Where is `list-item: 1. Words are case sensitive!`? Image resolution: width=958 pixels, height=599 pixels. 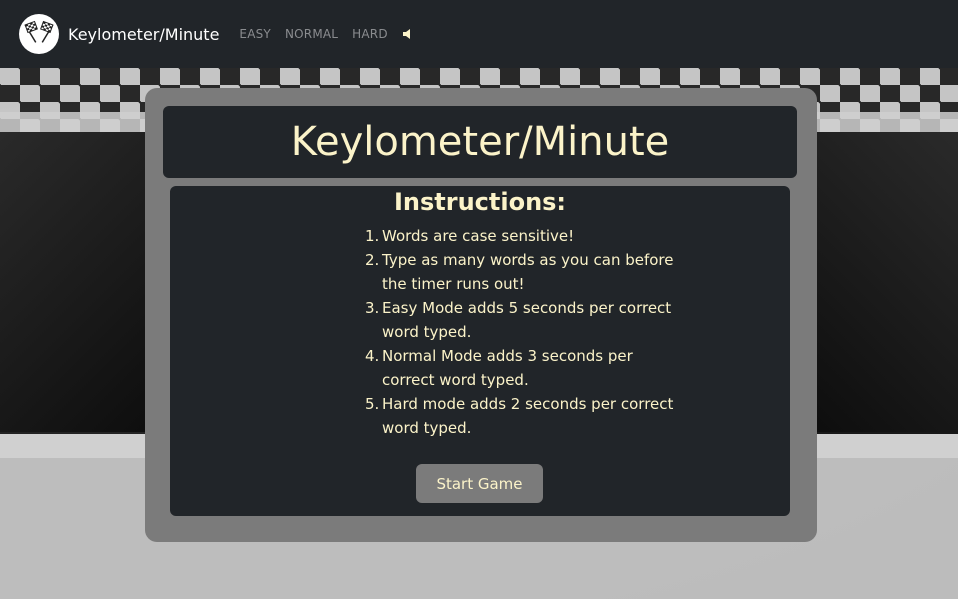
list-item: 1. Words are case sensitive! is located at coordinates (525, 236).